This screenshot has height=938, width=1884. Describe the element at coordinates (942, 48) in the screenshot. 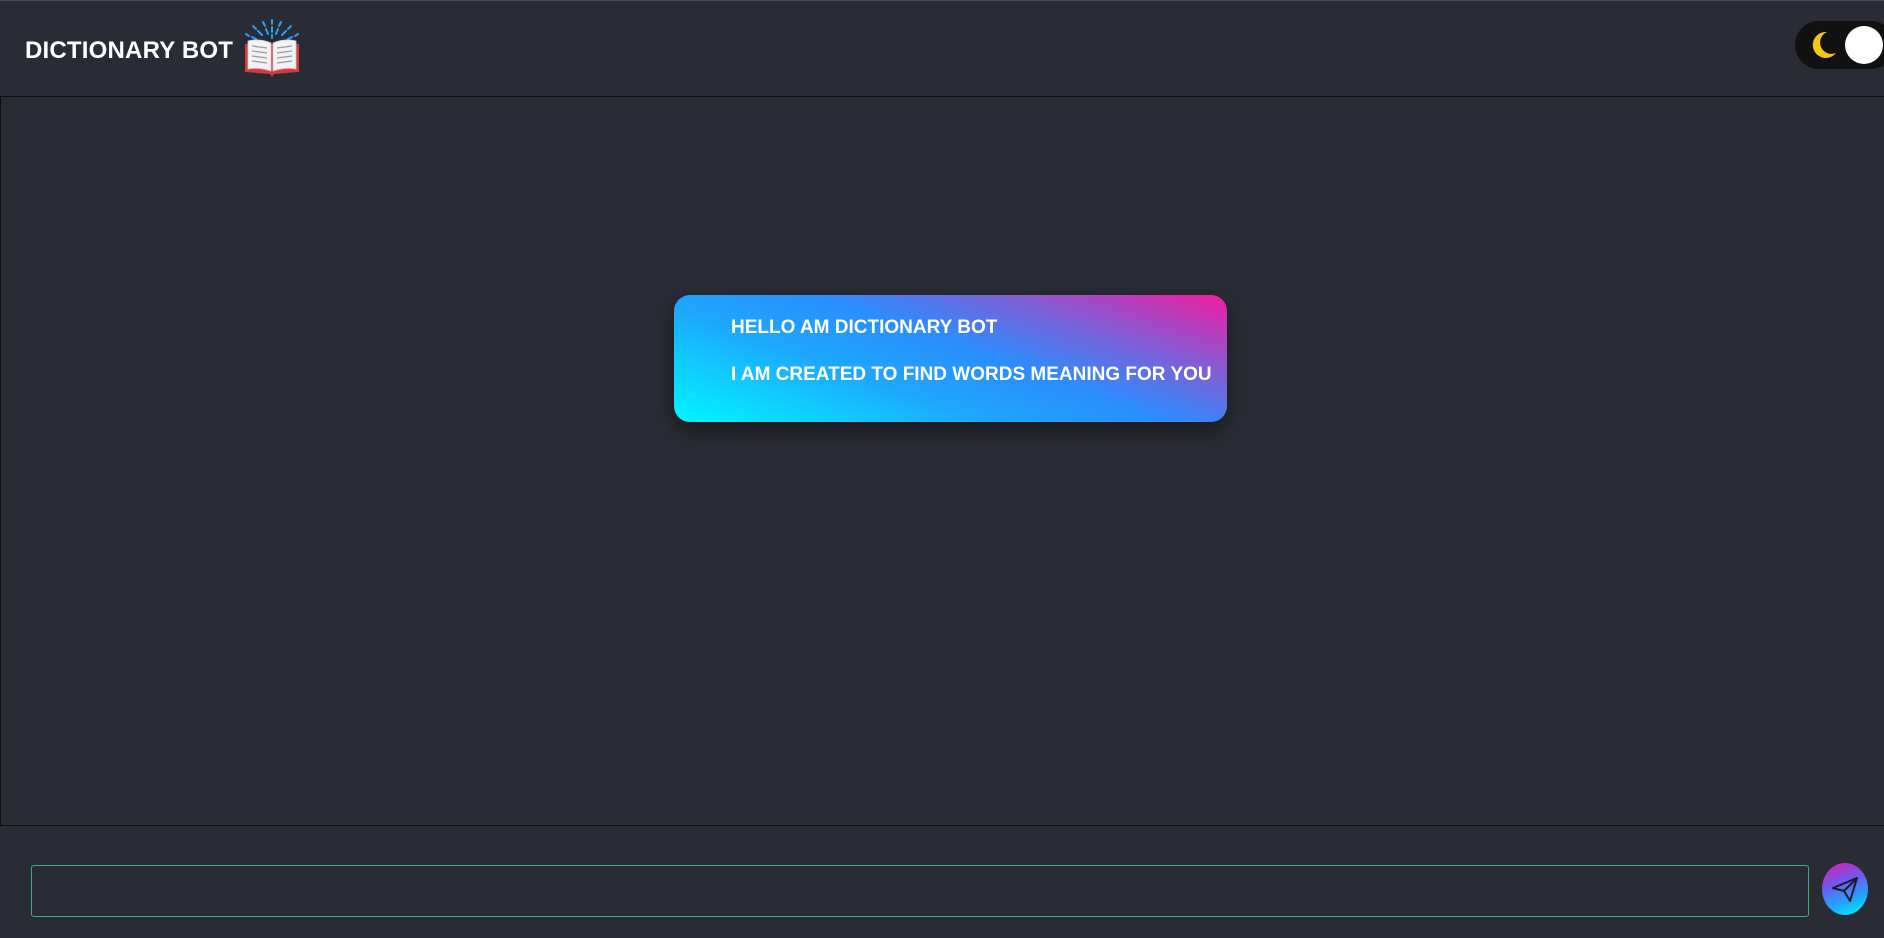

I see `header: DICTIONARY BOT` at that location.